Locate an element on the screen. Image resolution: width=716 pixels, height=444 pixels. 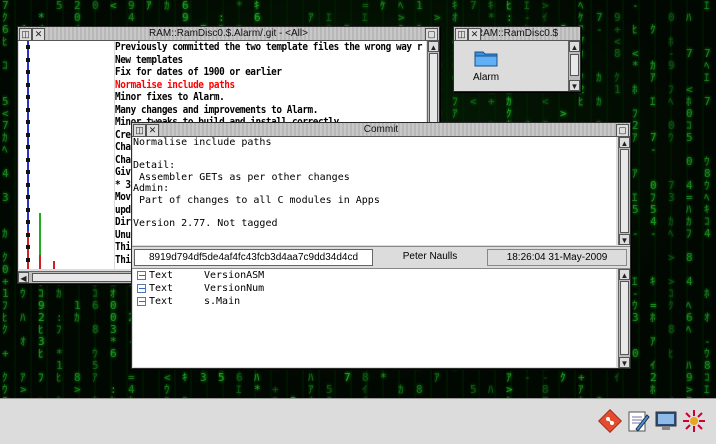
commit-author: Peter Naulls is located at coordinates (430, 256).